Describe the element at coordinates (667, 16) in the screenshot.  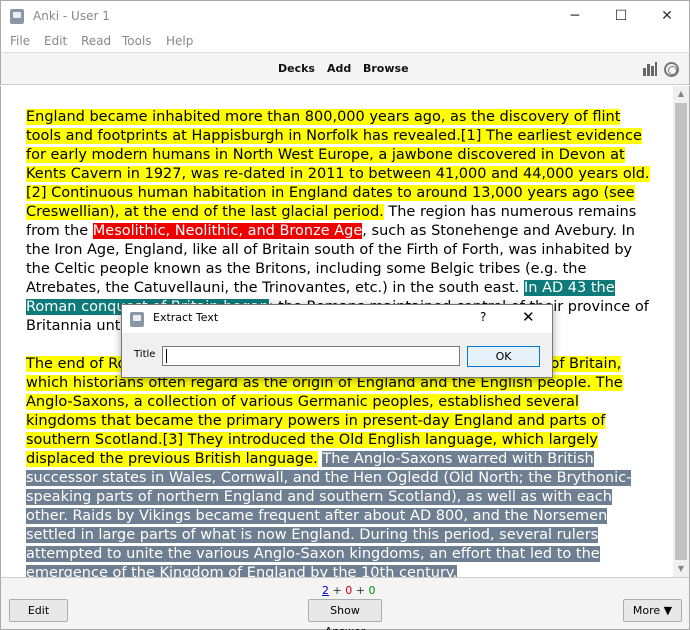
I see `close-button: ✕` at that location.